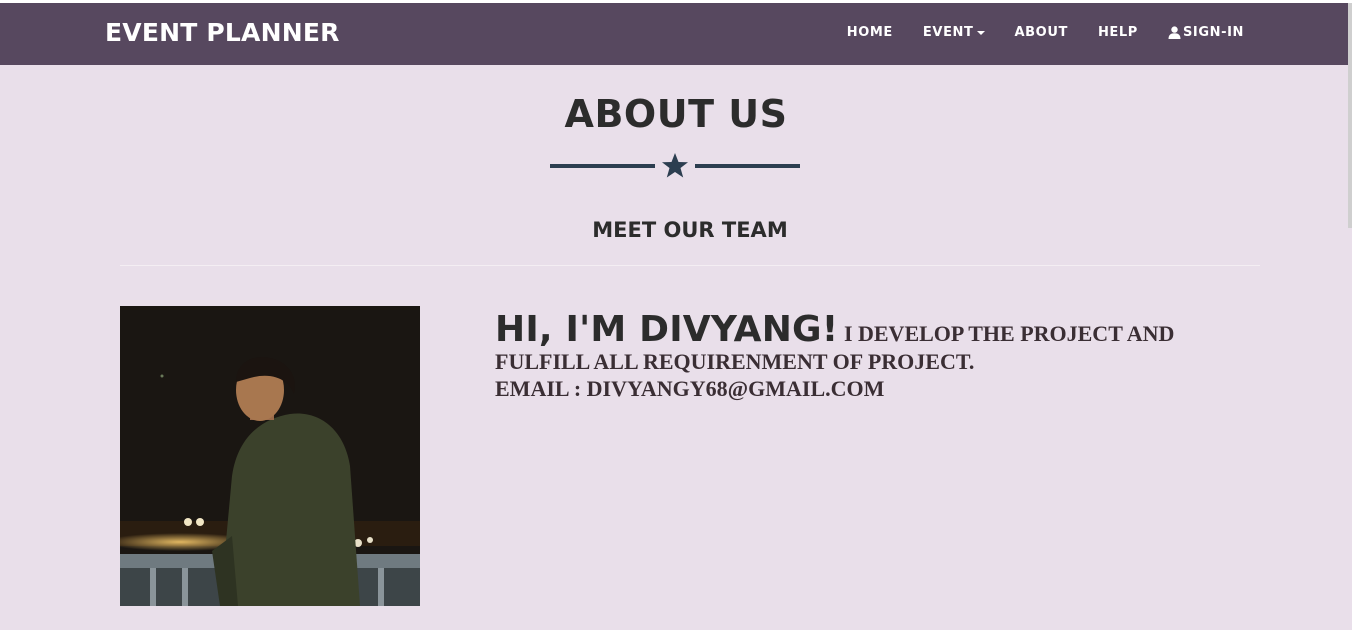  Describe the element at coordinates (676, 114) in the screenshot. I see `page-title: ABOUT US` at that location.